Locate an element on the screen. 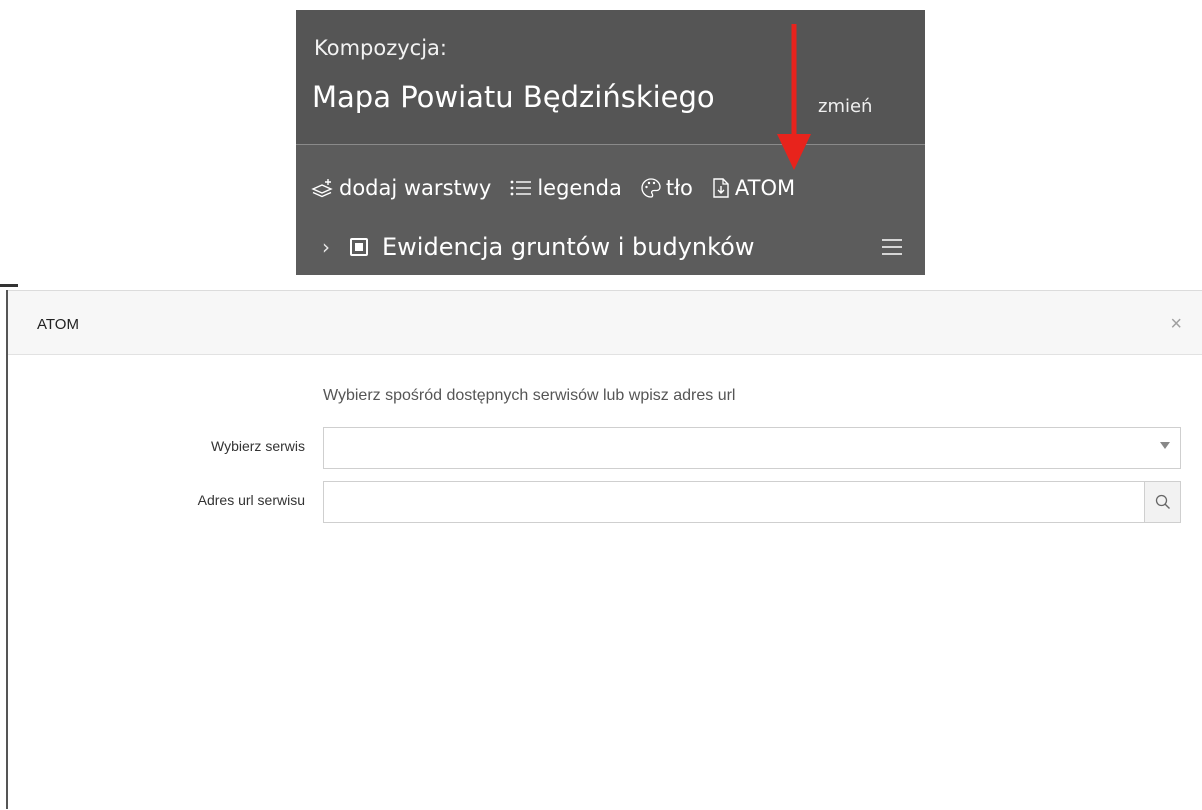 The width and height of the screenshot is (1202, 810). composition-label: Kompozycja: is located at coordinates (380, 48).